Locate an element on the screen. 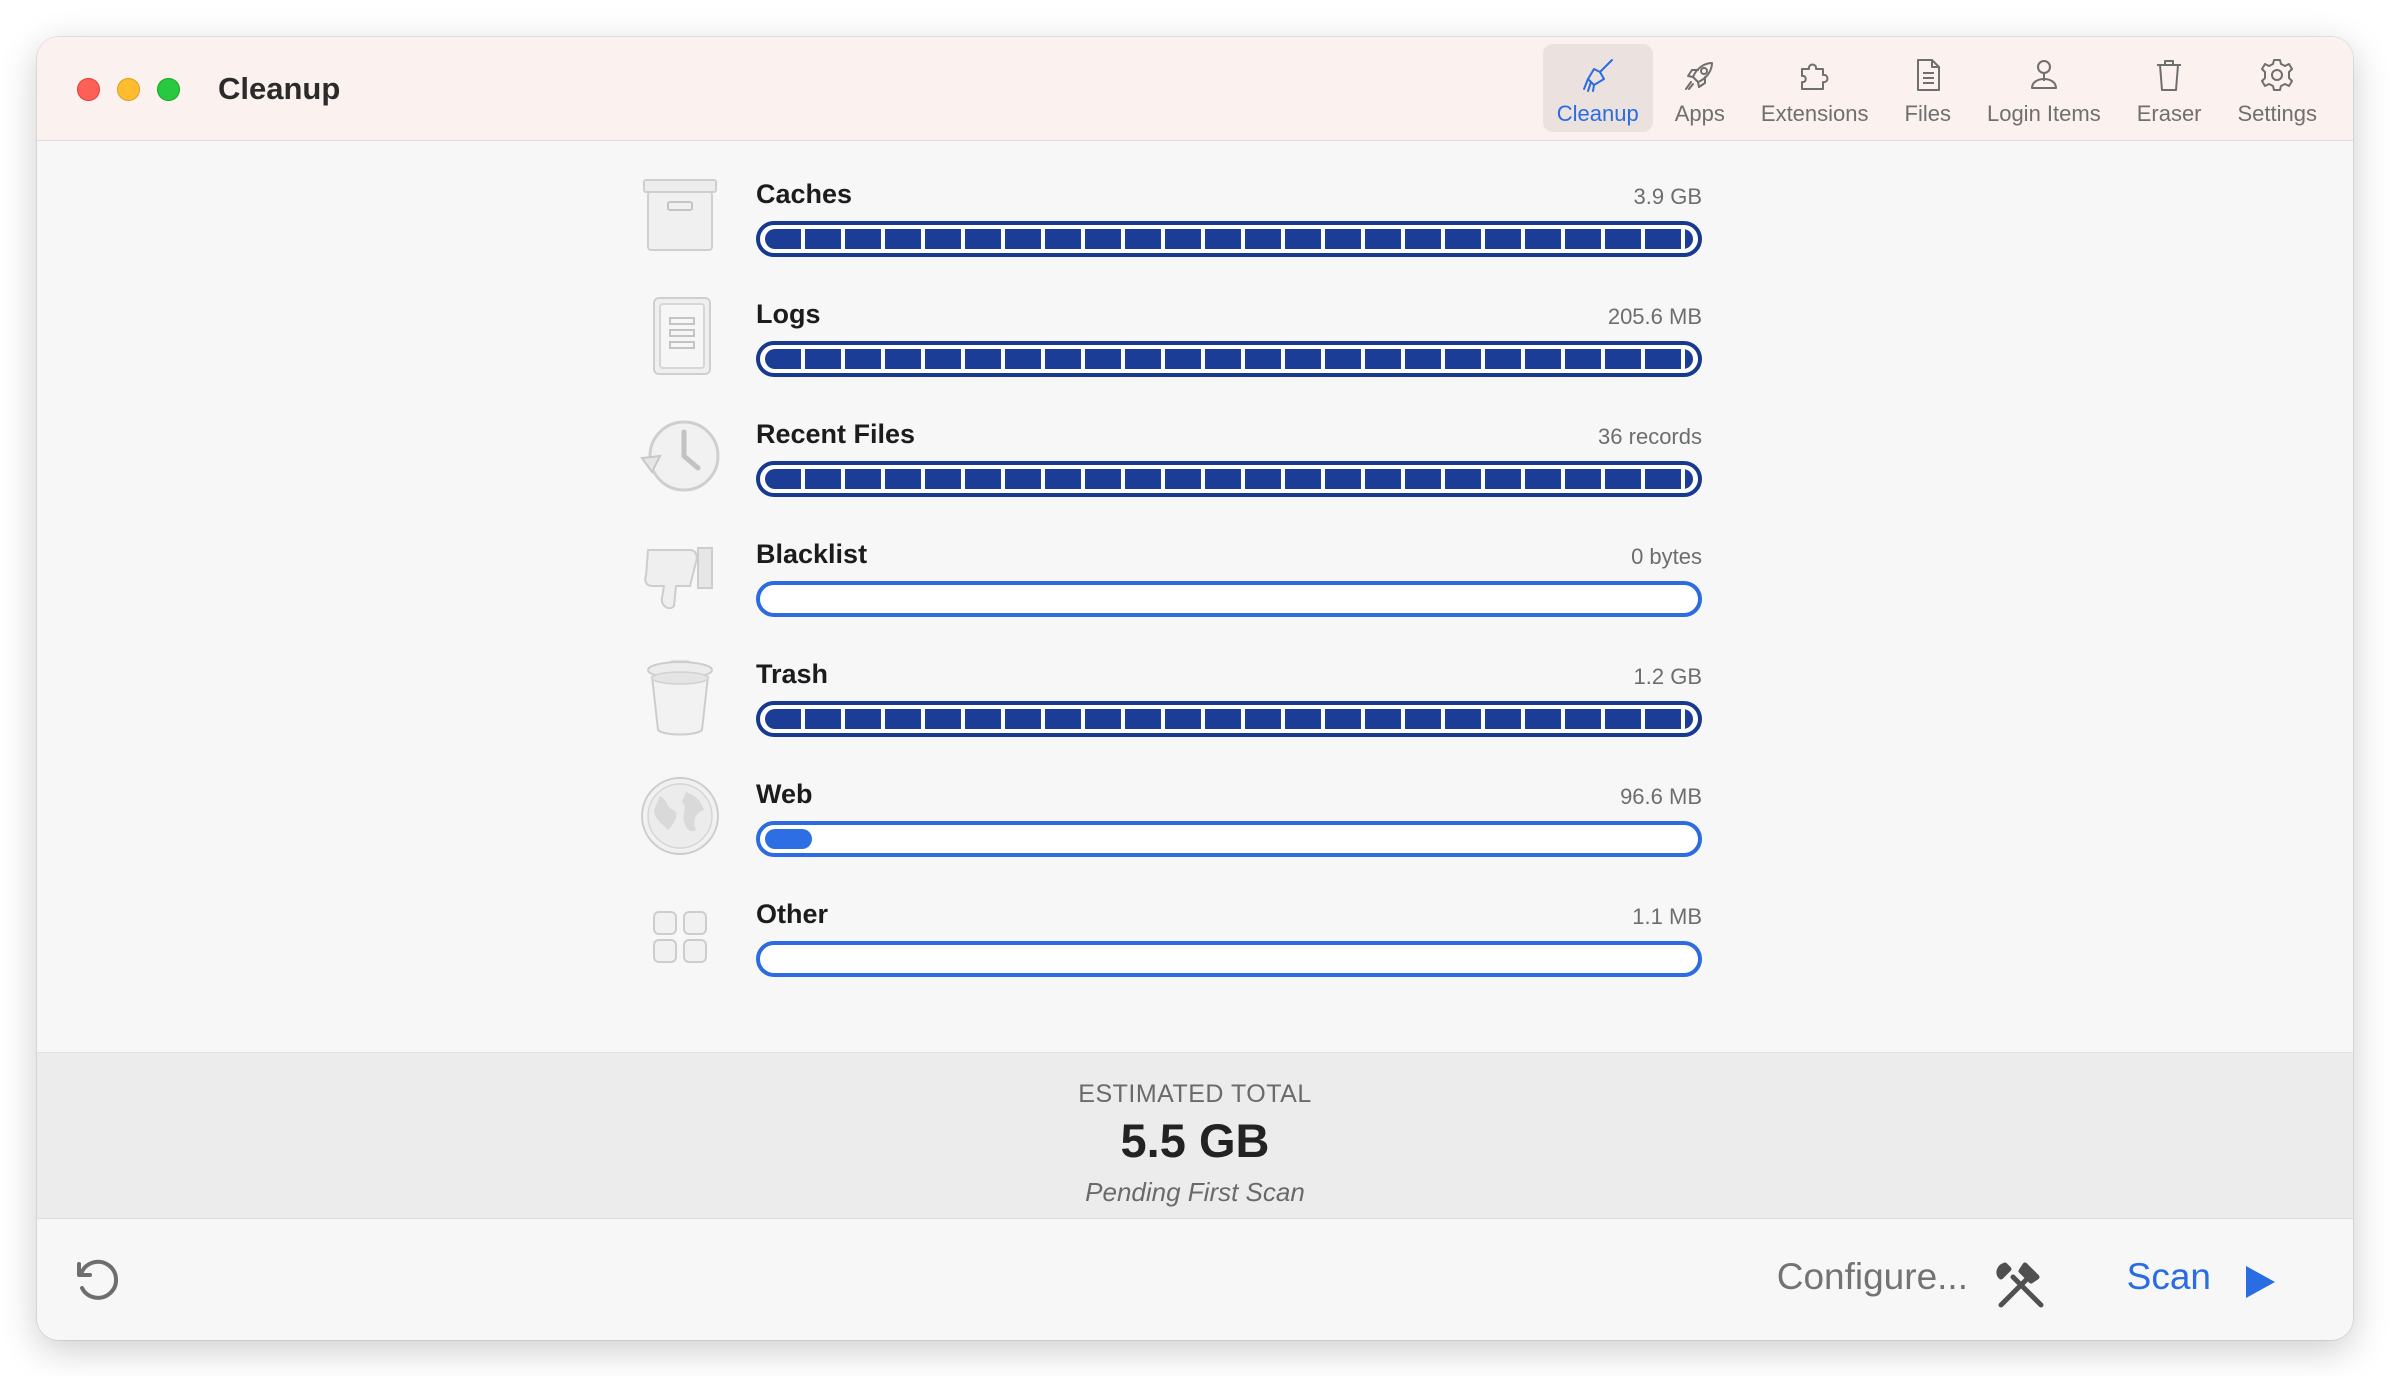 This screenshot has width=2390, height=1376. tab-label: Extensions is located at coordinates (1814, 113).